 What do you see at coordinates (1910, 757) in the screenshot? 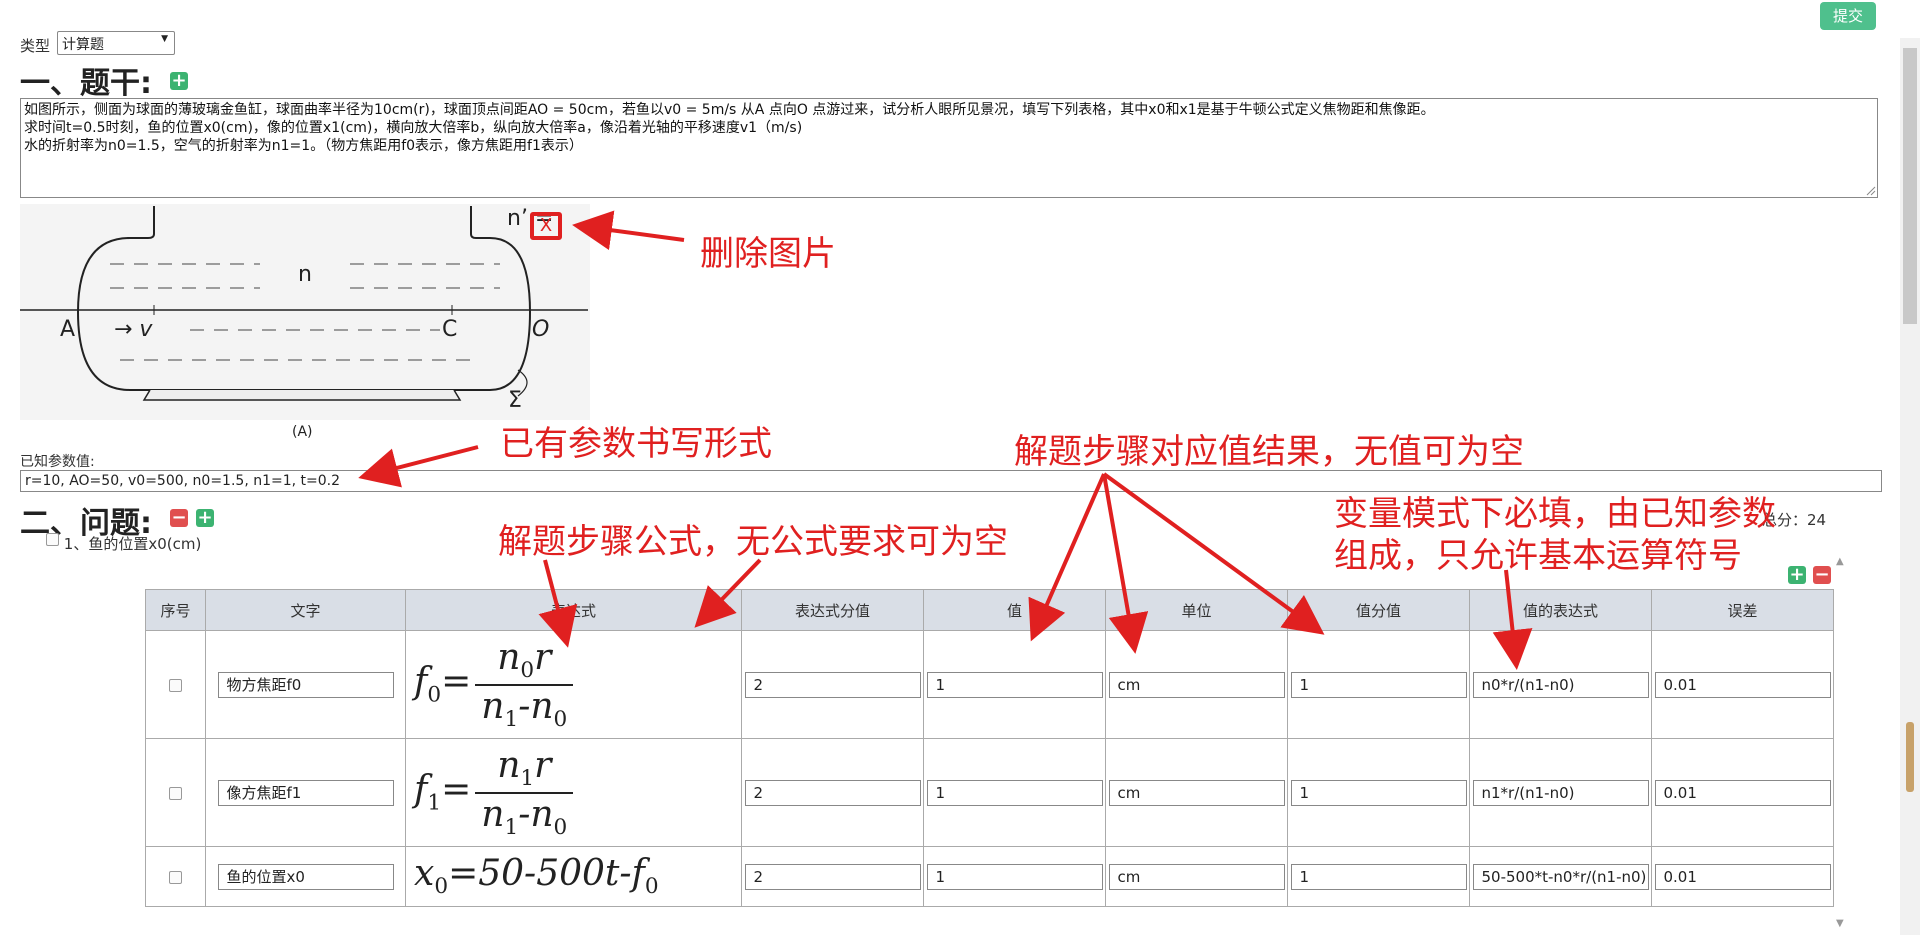
I see `scroll-grip-icon` at bounding box center [1910, 757].